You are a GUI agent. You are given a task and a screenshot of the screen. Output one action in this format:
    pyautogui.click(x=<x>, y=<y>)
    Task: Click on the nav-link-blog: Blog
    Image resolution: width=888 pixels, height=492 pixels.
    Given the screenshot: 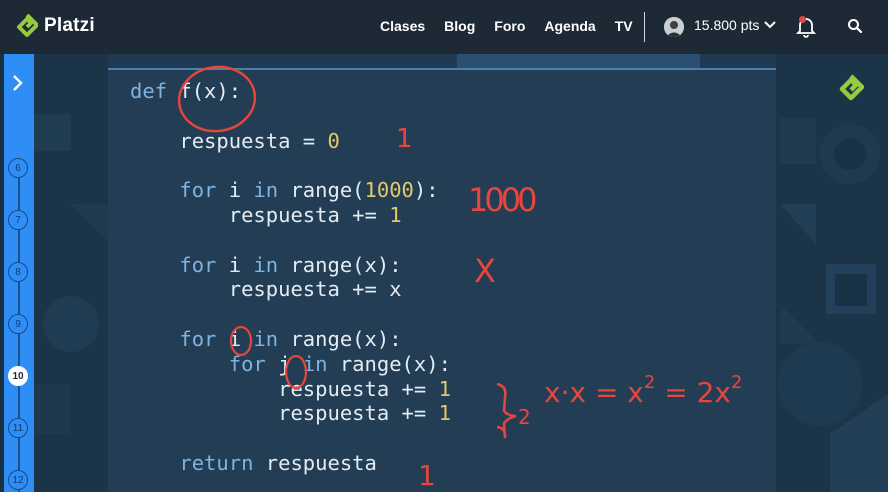 What is the action you would take?
    pyautogui.click(x=459, y=26)
    